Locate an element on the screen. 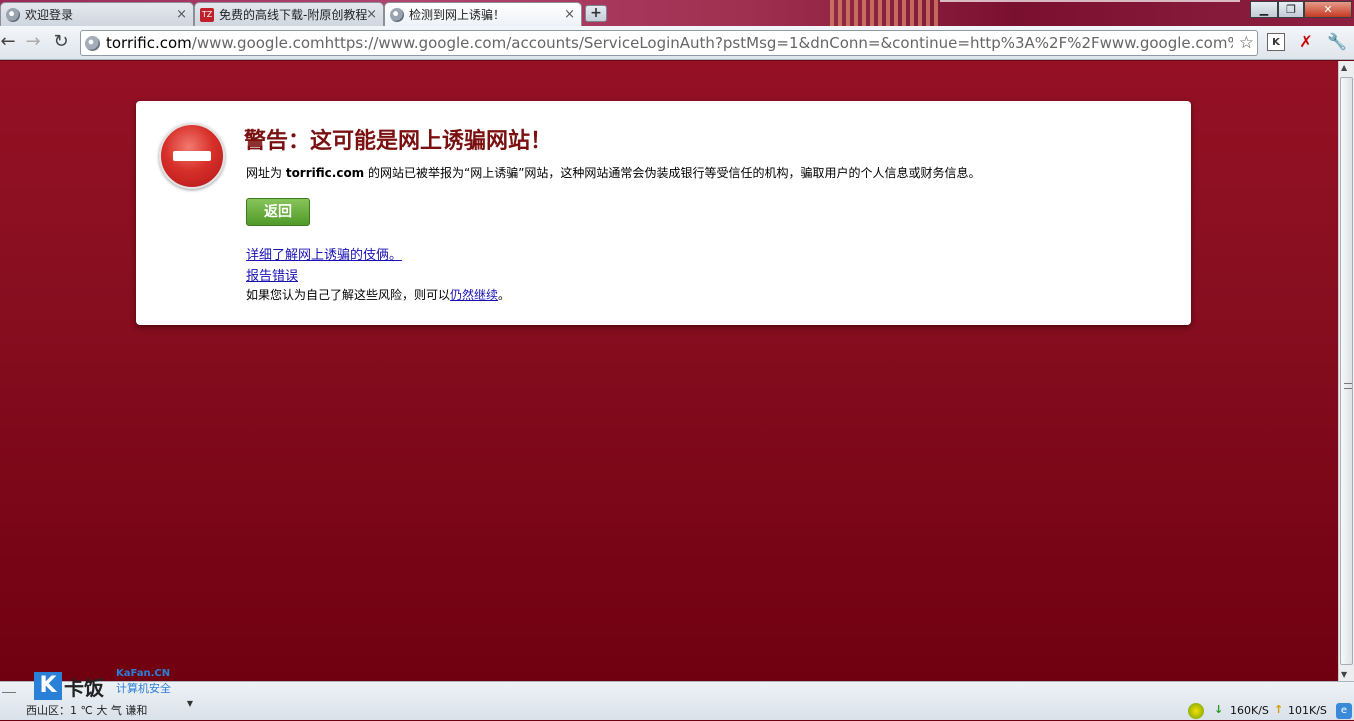 Image resolution: width=1354 pixels, height=721 pixels. weather-widget: 西山区：1 ℃ 大 气 谦和 is located at coordinates (86, 710).